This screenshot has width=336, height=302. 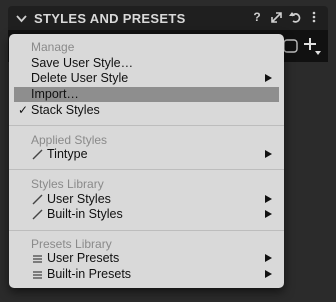 What do you see at coordinates (69, 140) in the screenshot?
I see `section-header-applied-styles: Applied Styles` at bounding box center [69, 140].